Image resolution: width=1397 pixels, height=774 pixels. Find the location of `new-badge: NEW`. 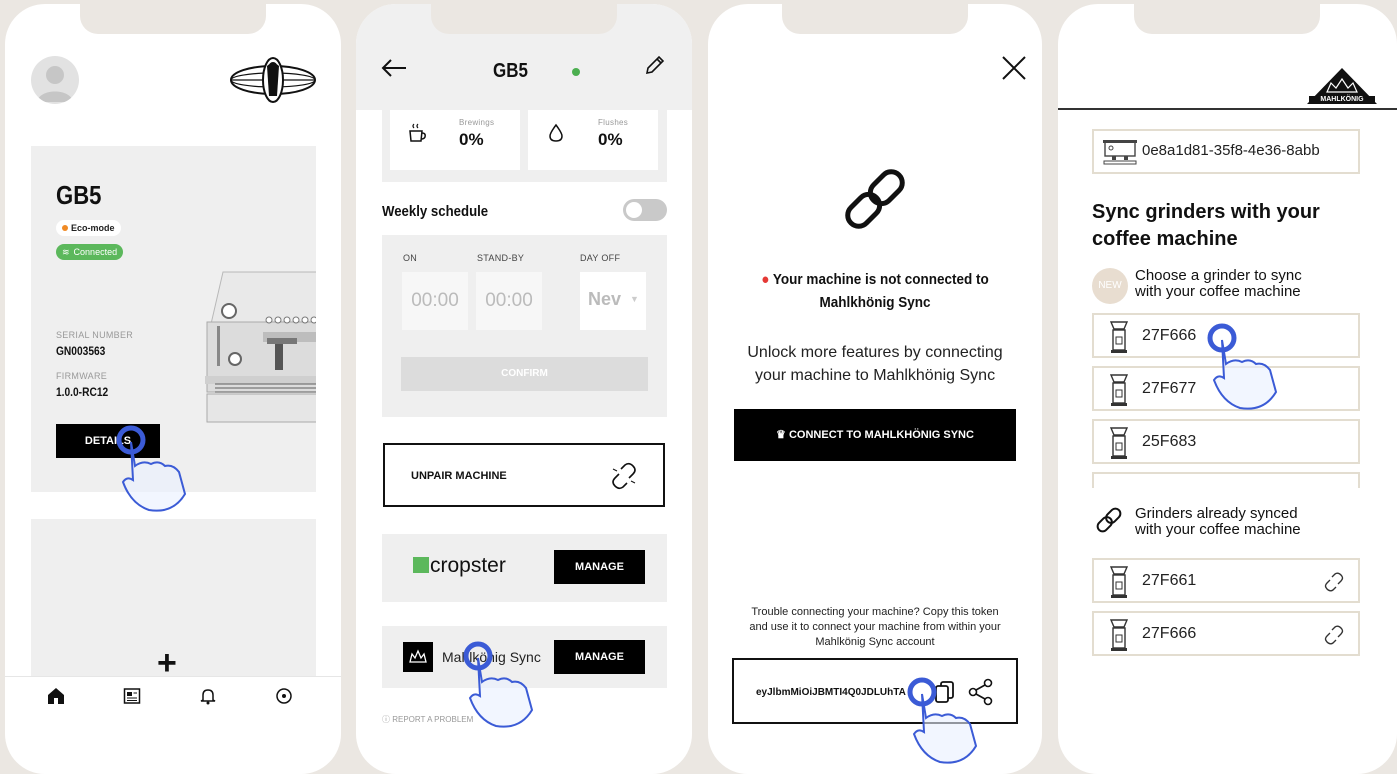

new-badge: NEW is located at coordinates (1110, 286).